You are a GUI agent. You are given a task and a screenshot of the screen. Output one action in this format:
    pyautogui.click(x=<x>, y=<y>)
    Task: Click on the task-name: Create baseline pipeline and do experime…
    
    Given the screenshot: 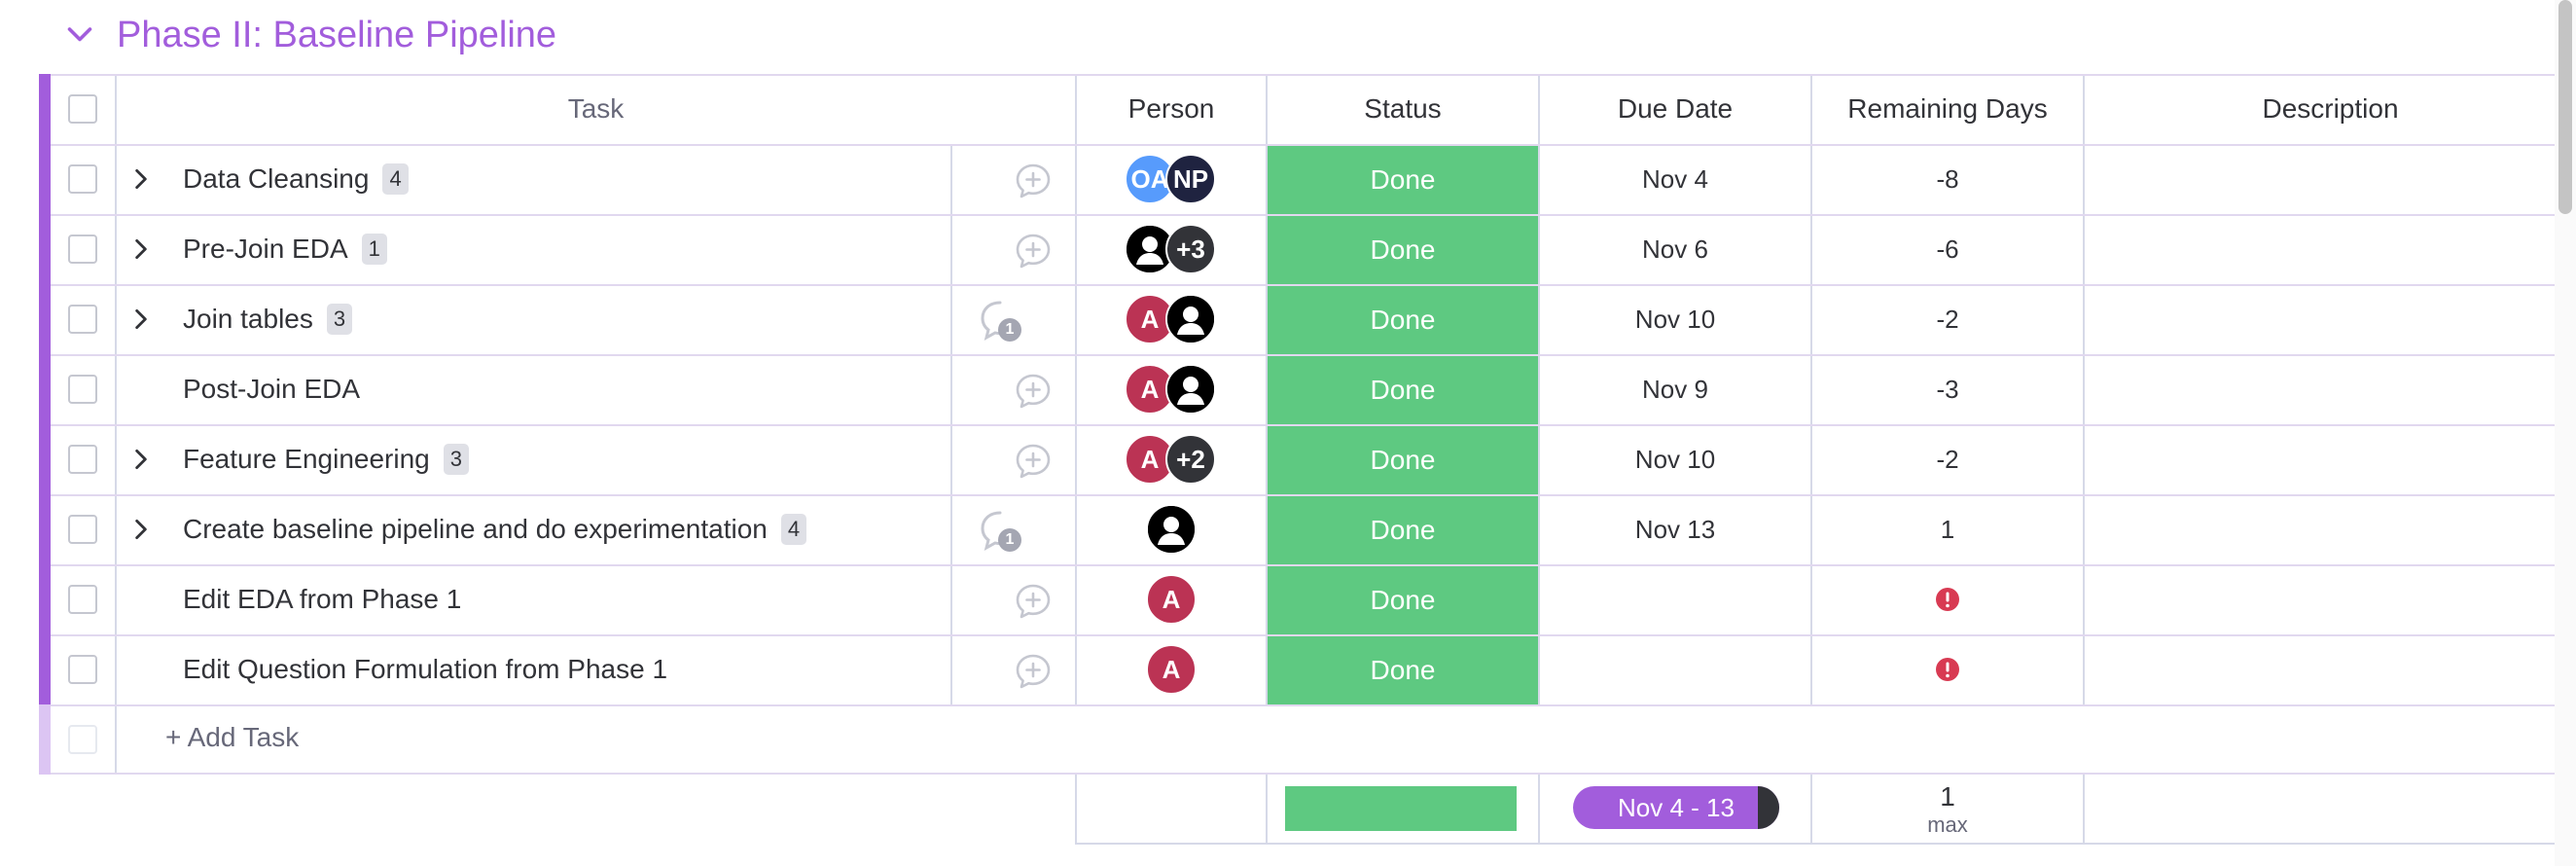 What is the action you would take?
    pyautogui.click(x=495, y=529)
    